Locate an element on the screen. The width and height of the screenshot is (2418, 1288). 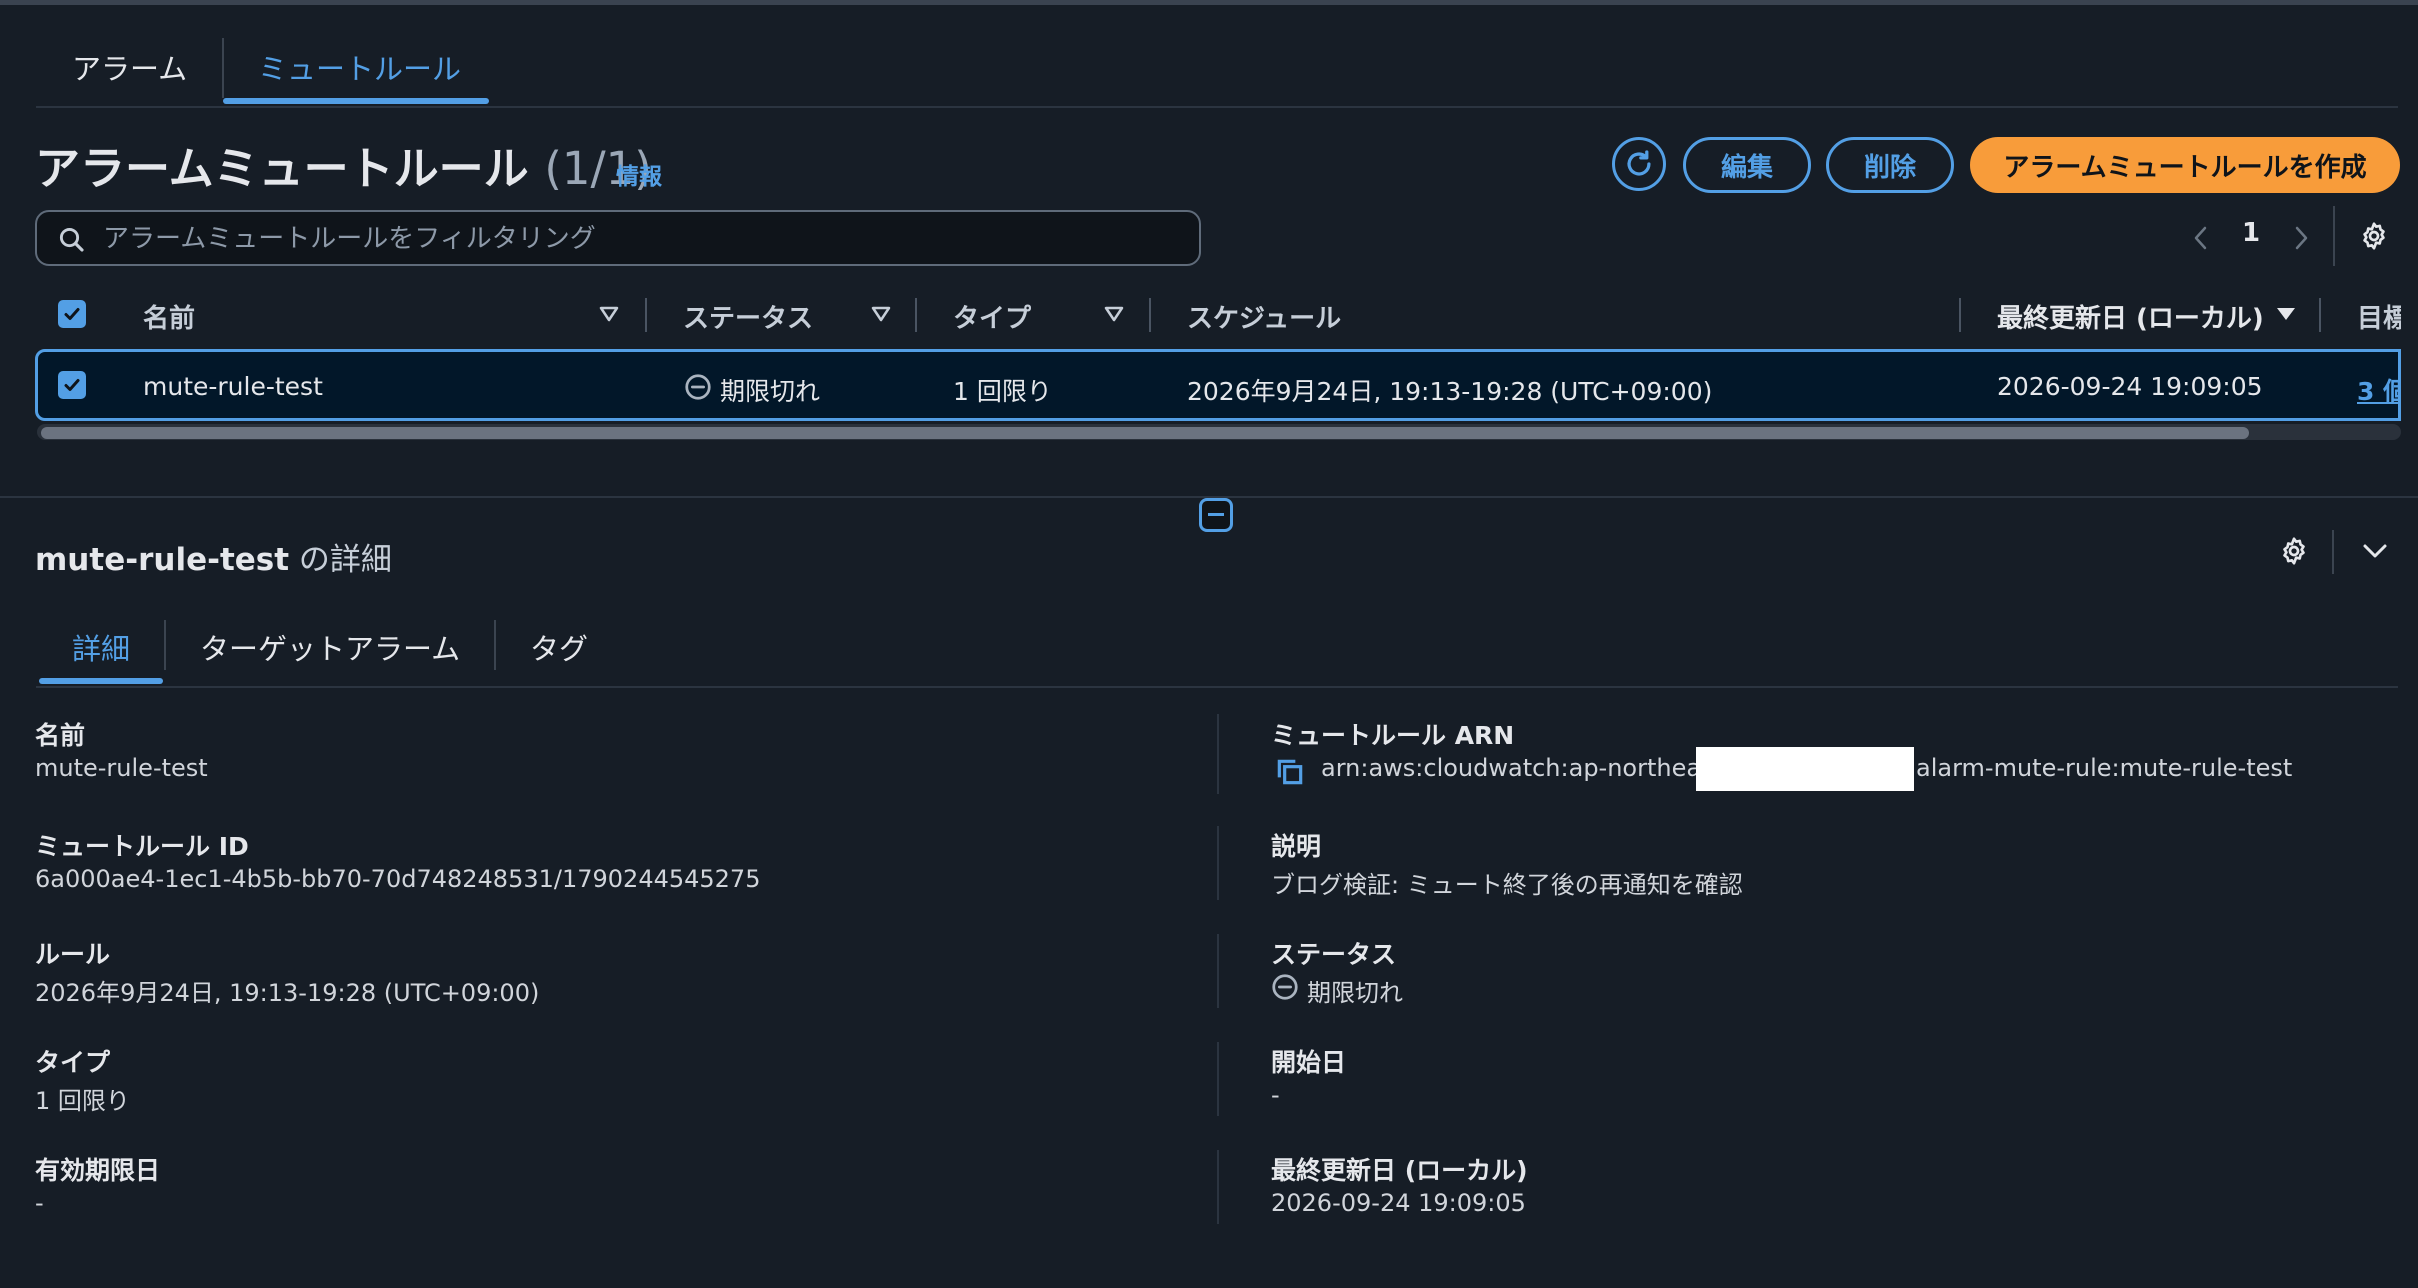
row-status: 期限切れ is located at coordinates (770, 391).